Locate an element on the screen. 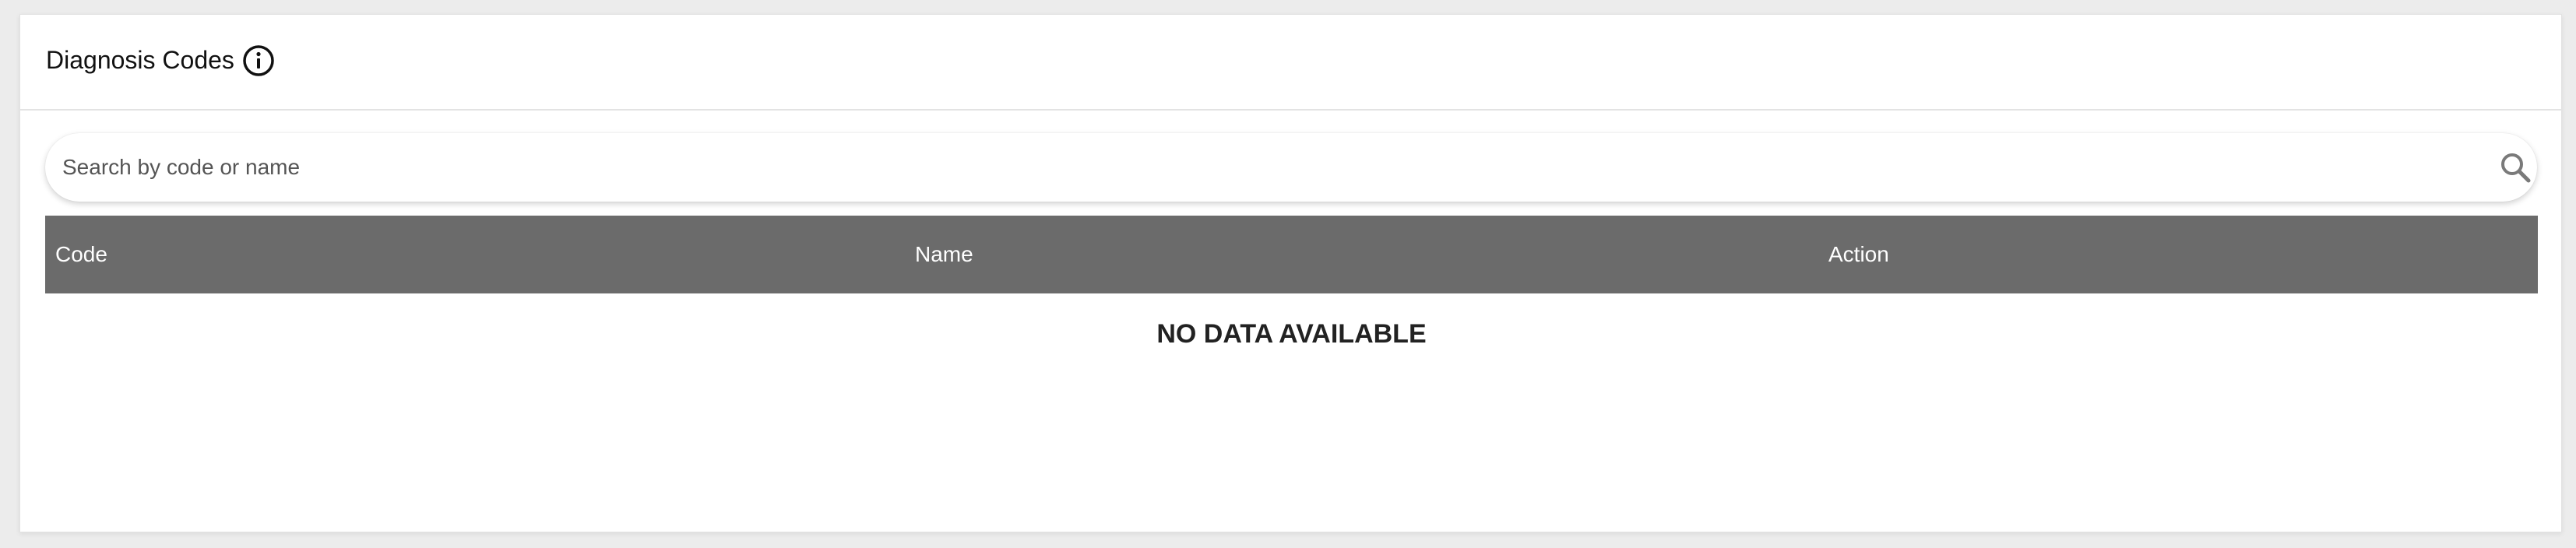  column-header-name: Name is located at coordinates (944, 254).